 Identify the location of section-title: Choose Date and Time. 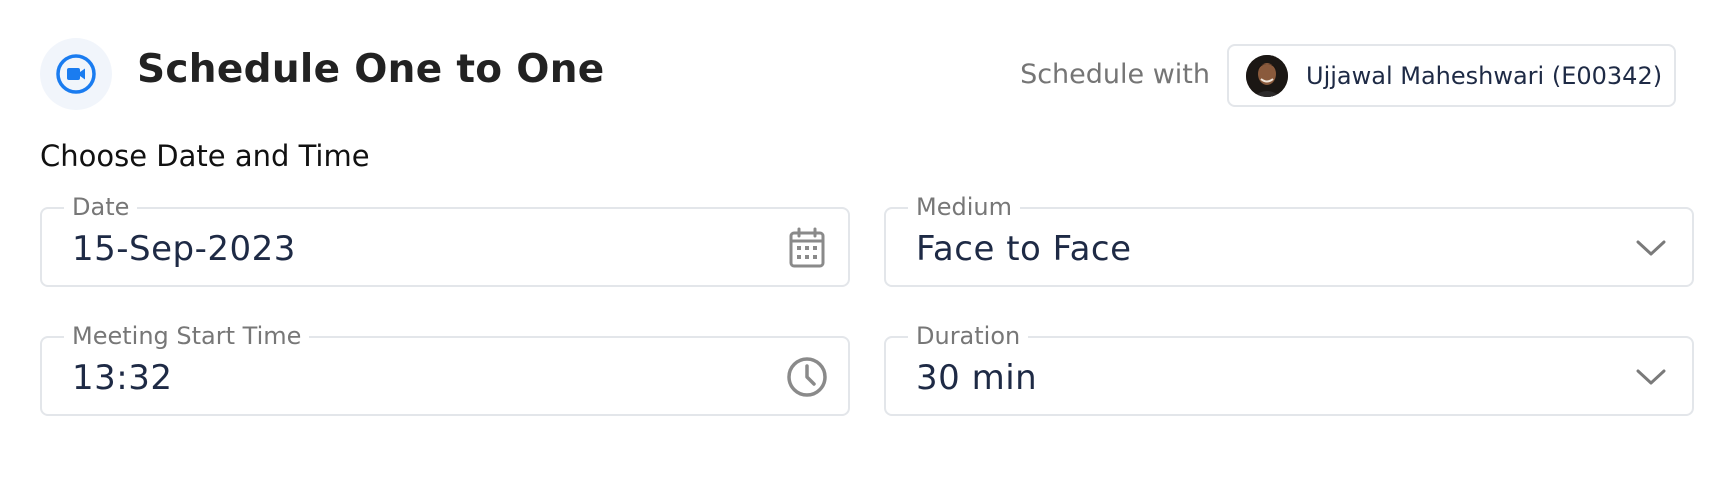
(205, 156).